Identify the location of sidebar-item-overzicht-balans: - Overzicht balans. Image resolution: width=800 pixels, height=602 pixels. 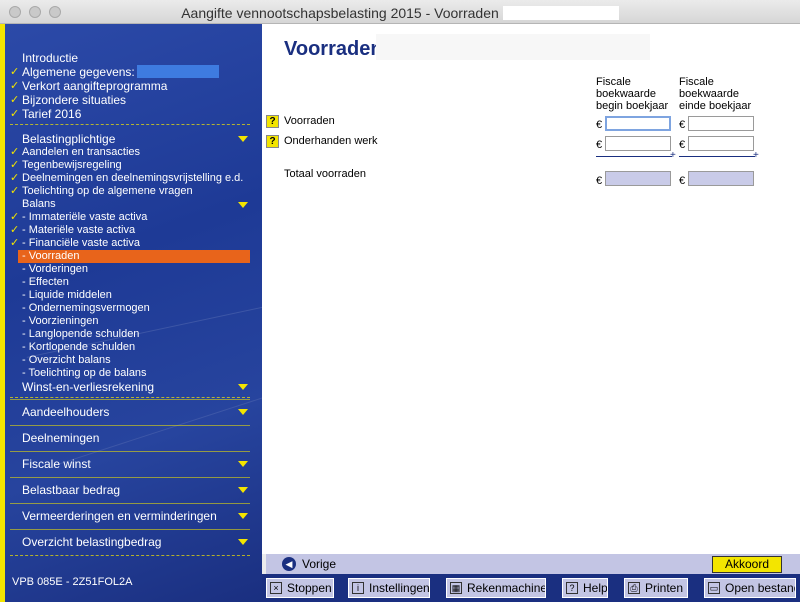
(130, 360).